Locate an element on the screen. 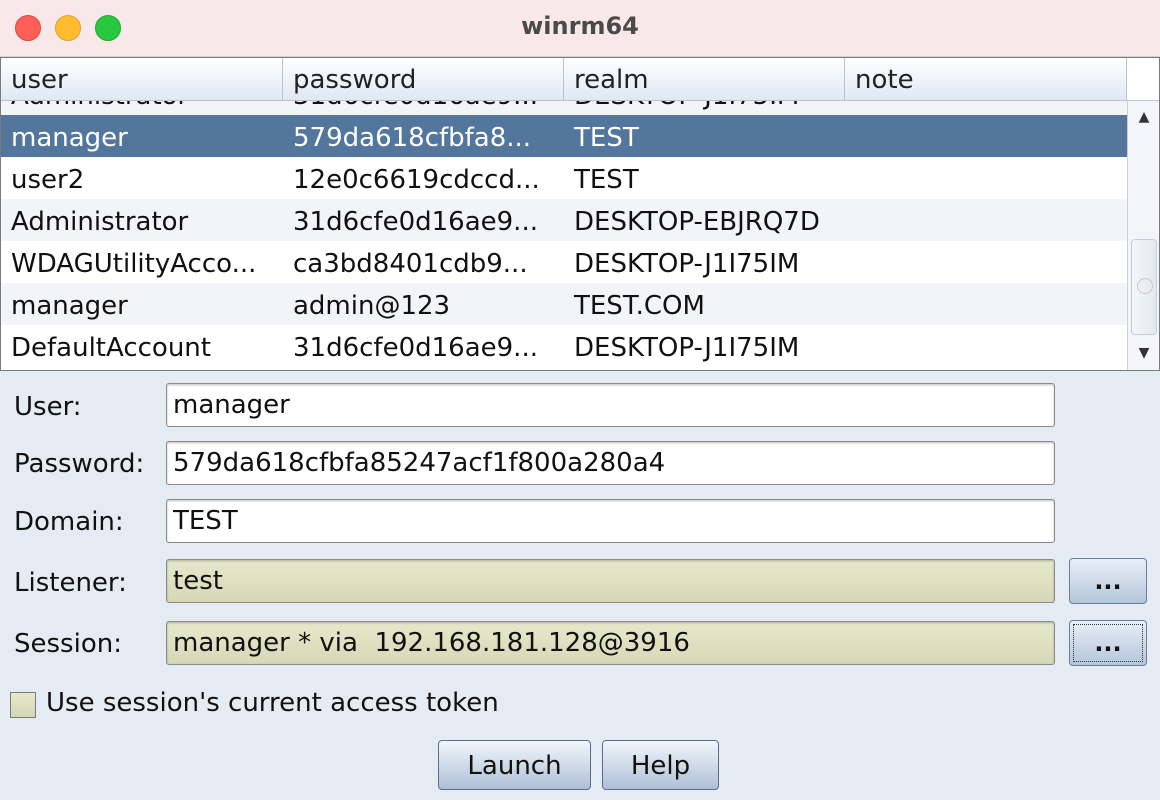 The image size is (1160, 800). listener-field is located at coordinates (610, 581).